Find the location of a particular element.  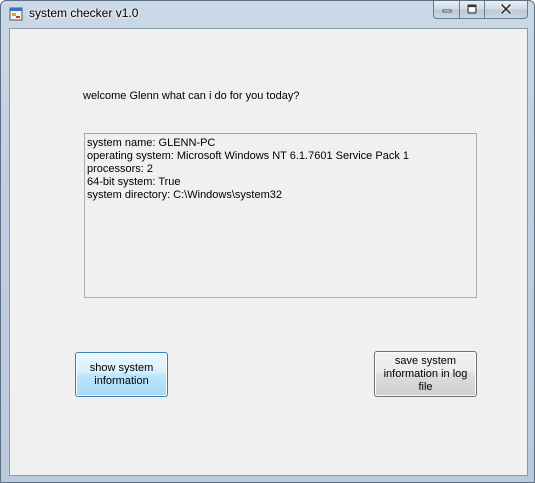

app-window-icon is located at coordinates (16, 14).